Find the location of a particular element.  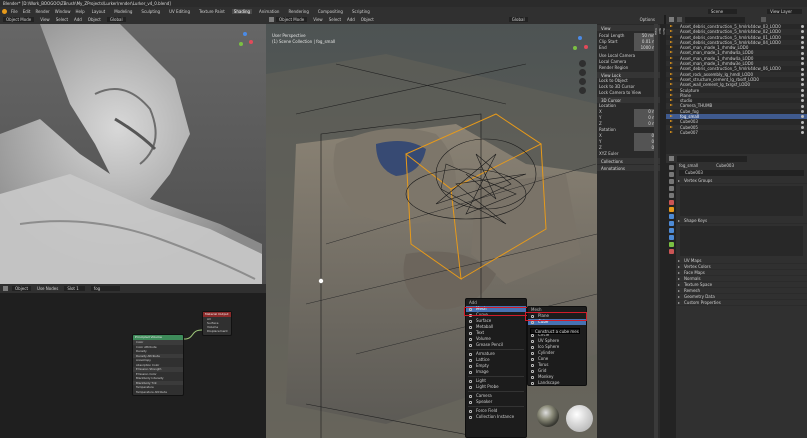

perspective-toggle-icon is located at coordinates (582, 90).